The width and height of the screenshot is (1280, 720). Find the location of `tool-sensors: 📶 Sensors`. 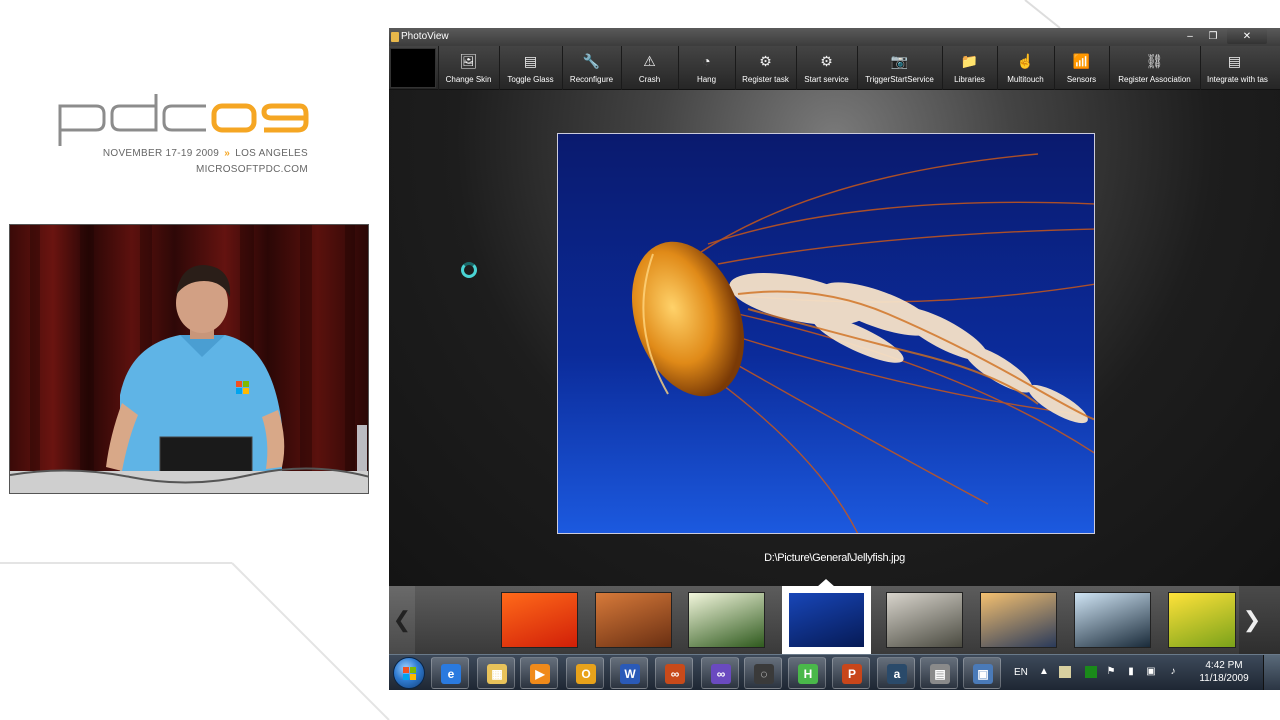

tool-sensors: 📶 Sensors is located at coordinates (1081, 68).